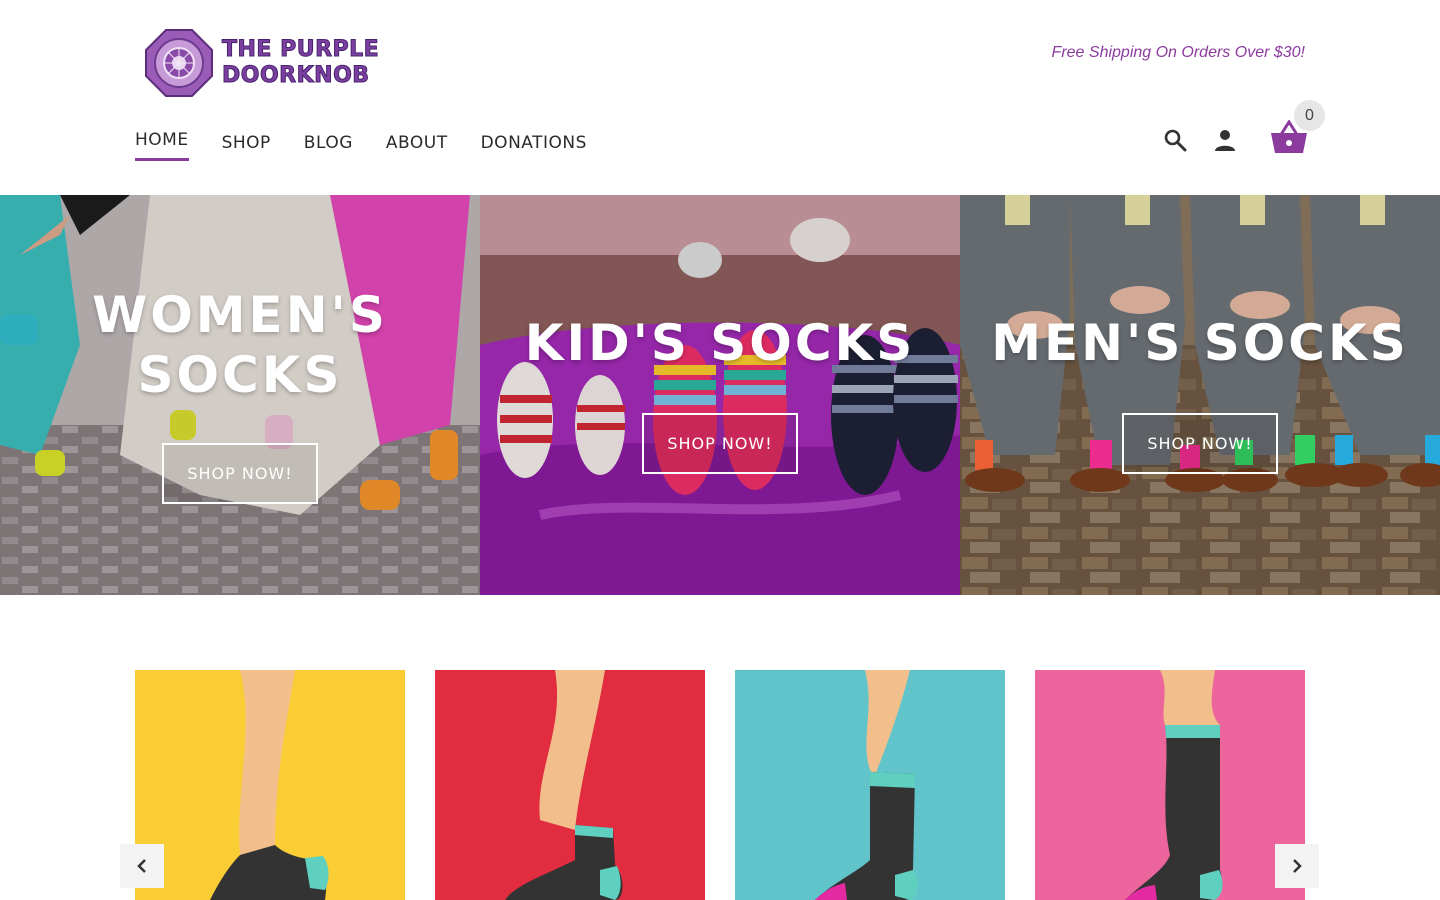  I want to click on product-tile-crew-sock, so click(870, 785).